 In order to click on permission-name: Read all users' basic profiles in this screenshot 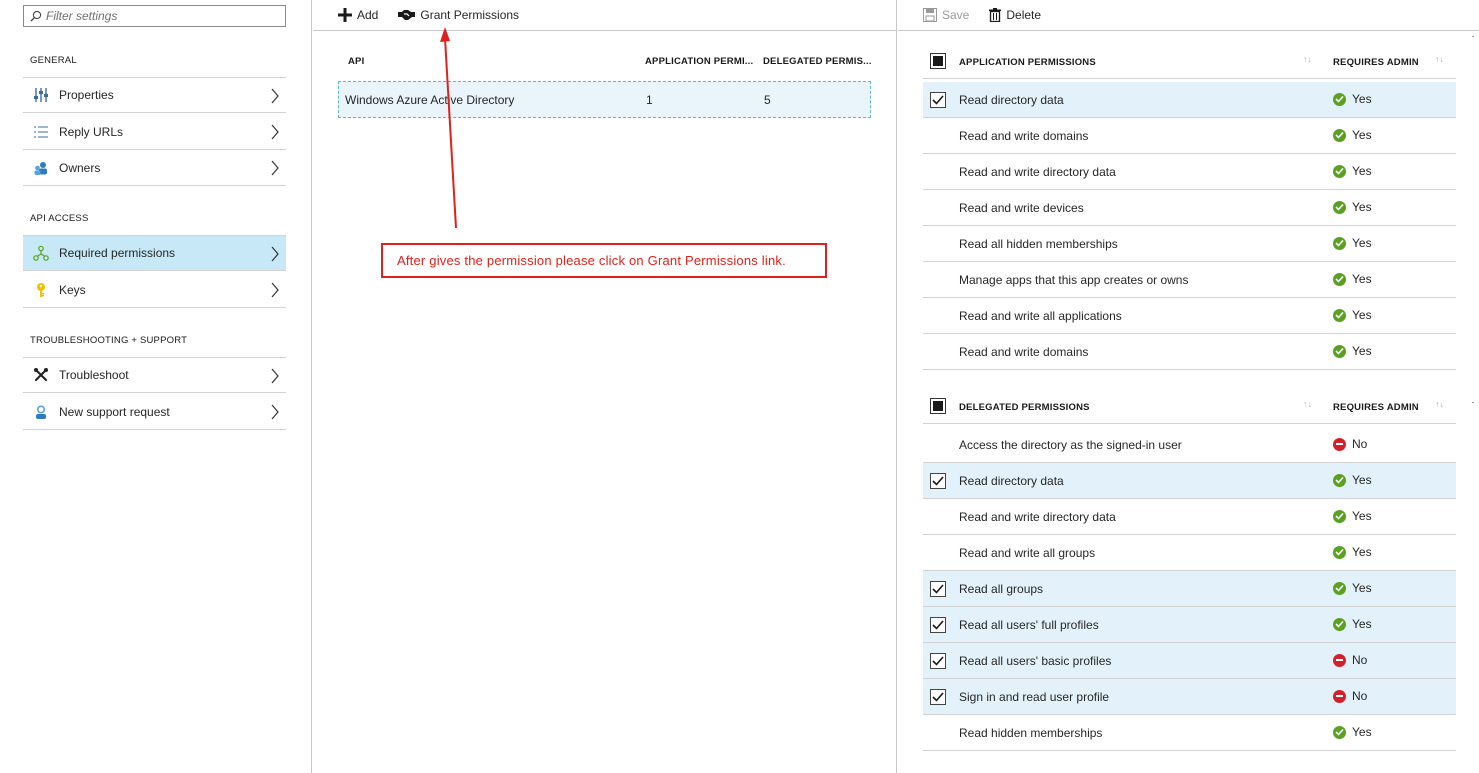, I will do `click(1035, 661)`.